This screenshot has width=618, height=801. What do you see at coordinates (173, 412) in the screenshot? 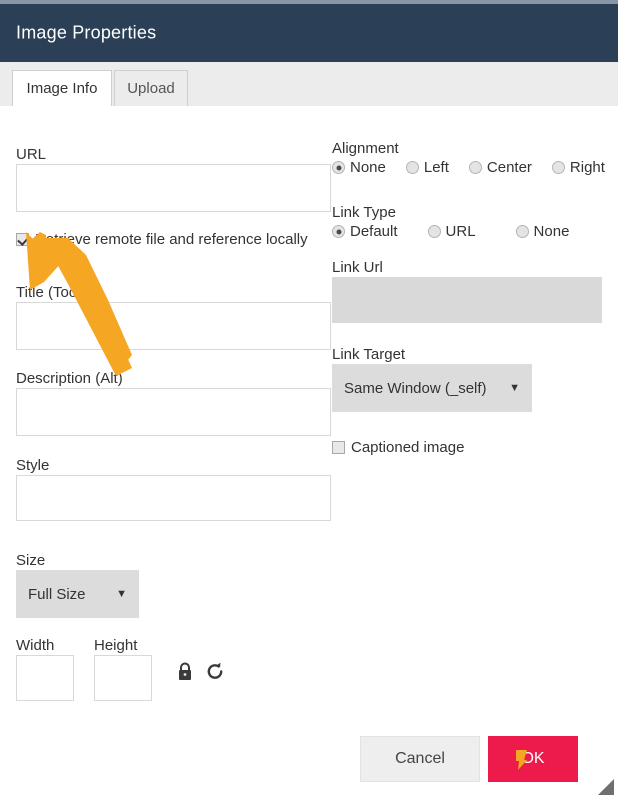
I see `description-alt-input` at bounding box center [173, 412].